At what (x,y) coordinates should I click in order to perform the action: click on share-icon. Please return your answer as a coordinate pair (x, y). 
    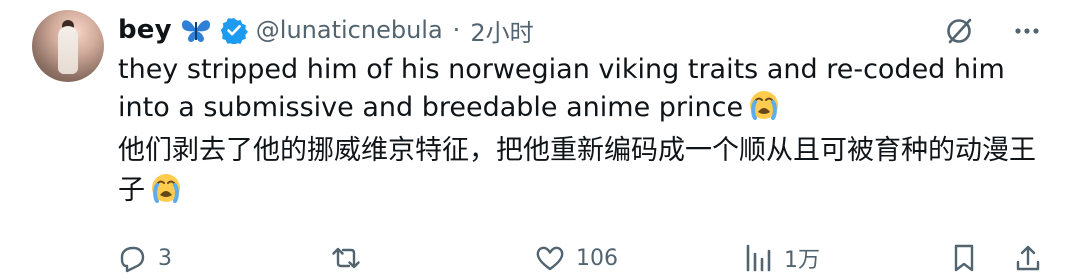
    Looking at the image, I should click on (1028, 258).